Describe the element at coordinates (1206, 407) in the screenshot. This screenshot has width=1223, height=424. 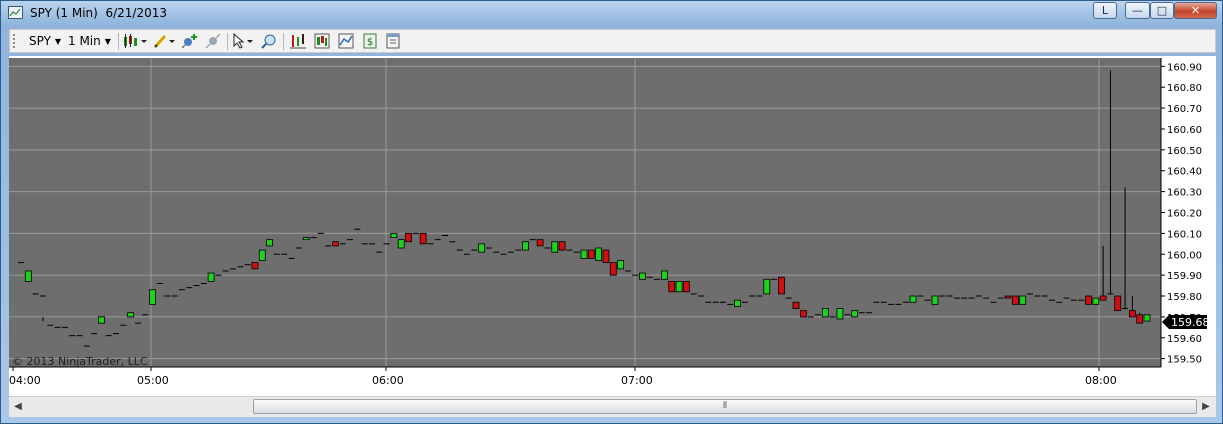
I see `scroll-right-arrow-icon: ▶` at that location.